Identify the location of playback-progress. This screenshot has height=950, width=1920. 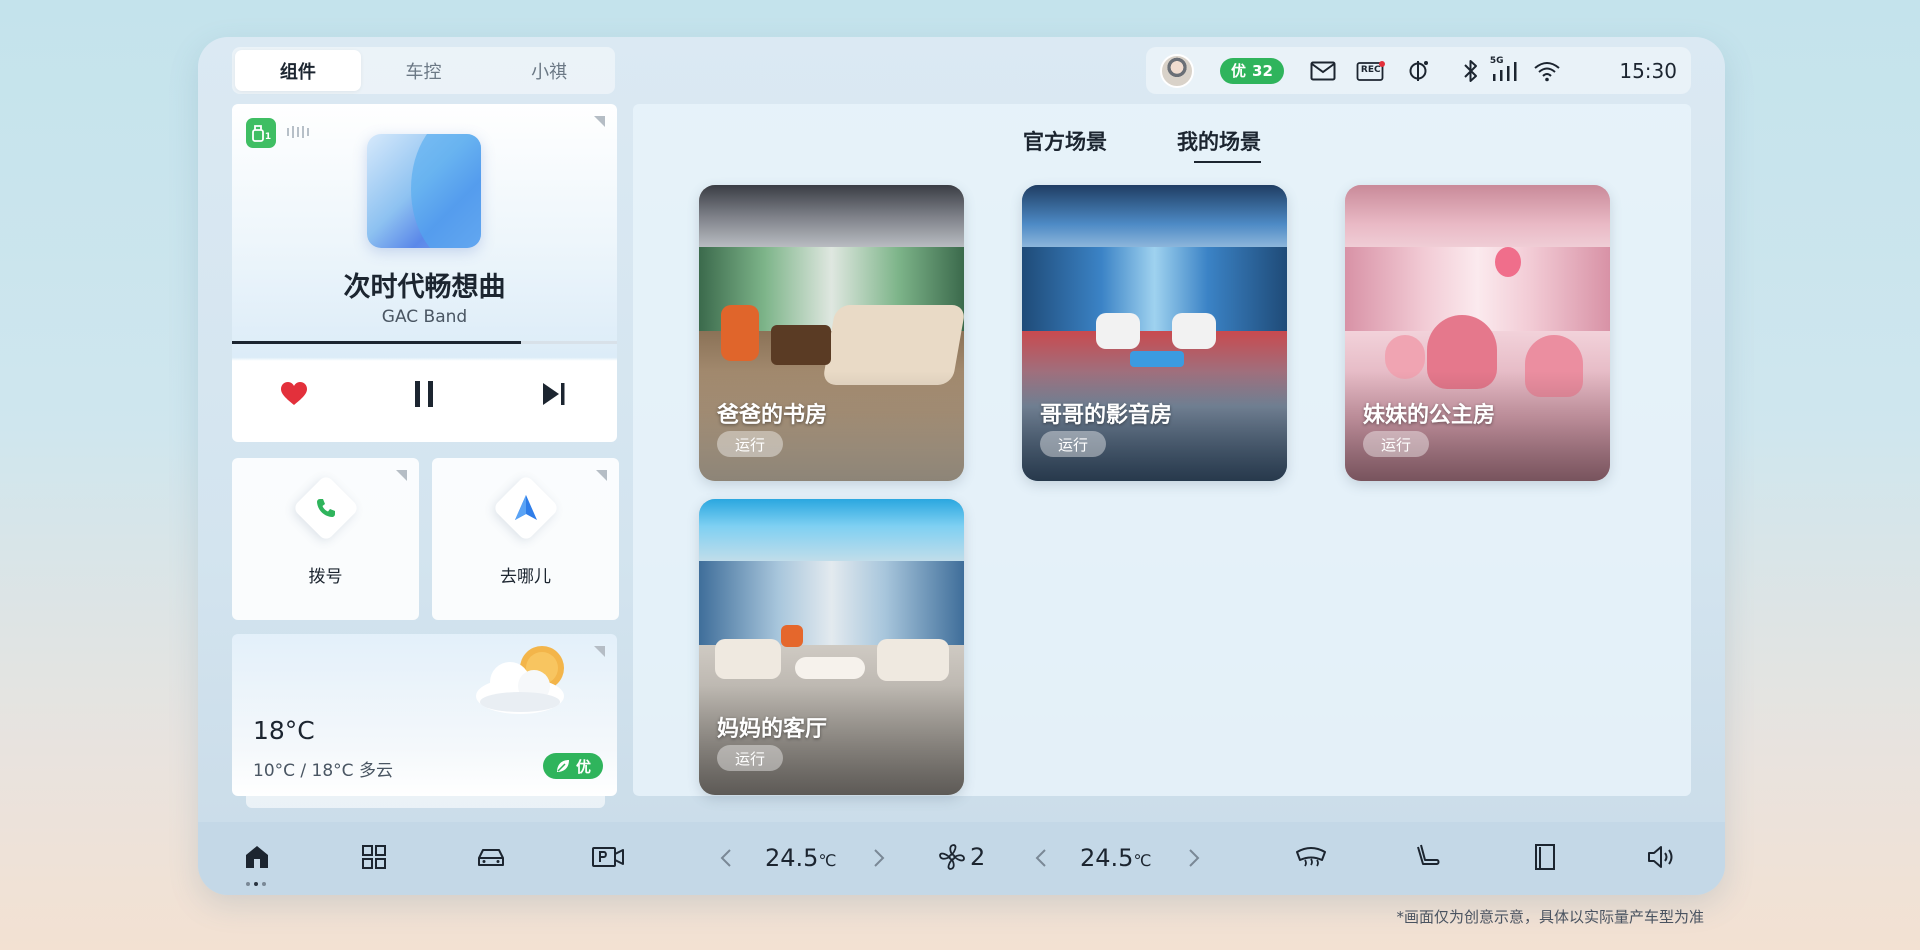
(424, 342).